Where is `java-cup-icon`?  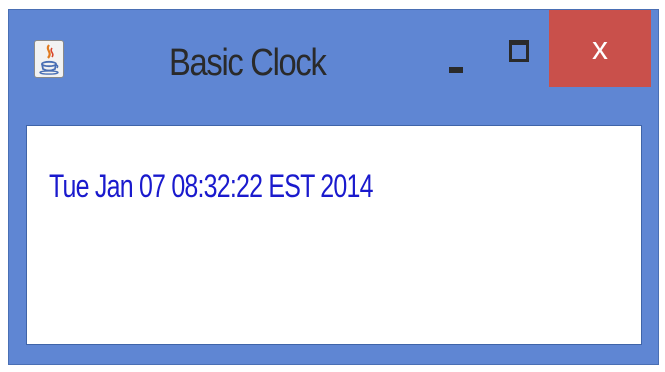
java-cup-icon is located at coordinates (49, 59).